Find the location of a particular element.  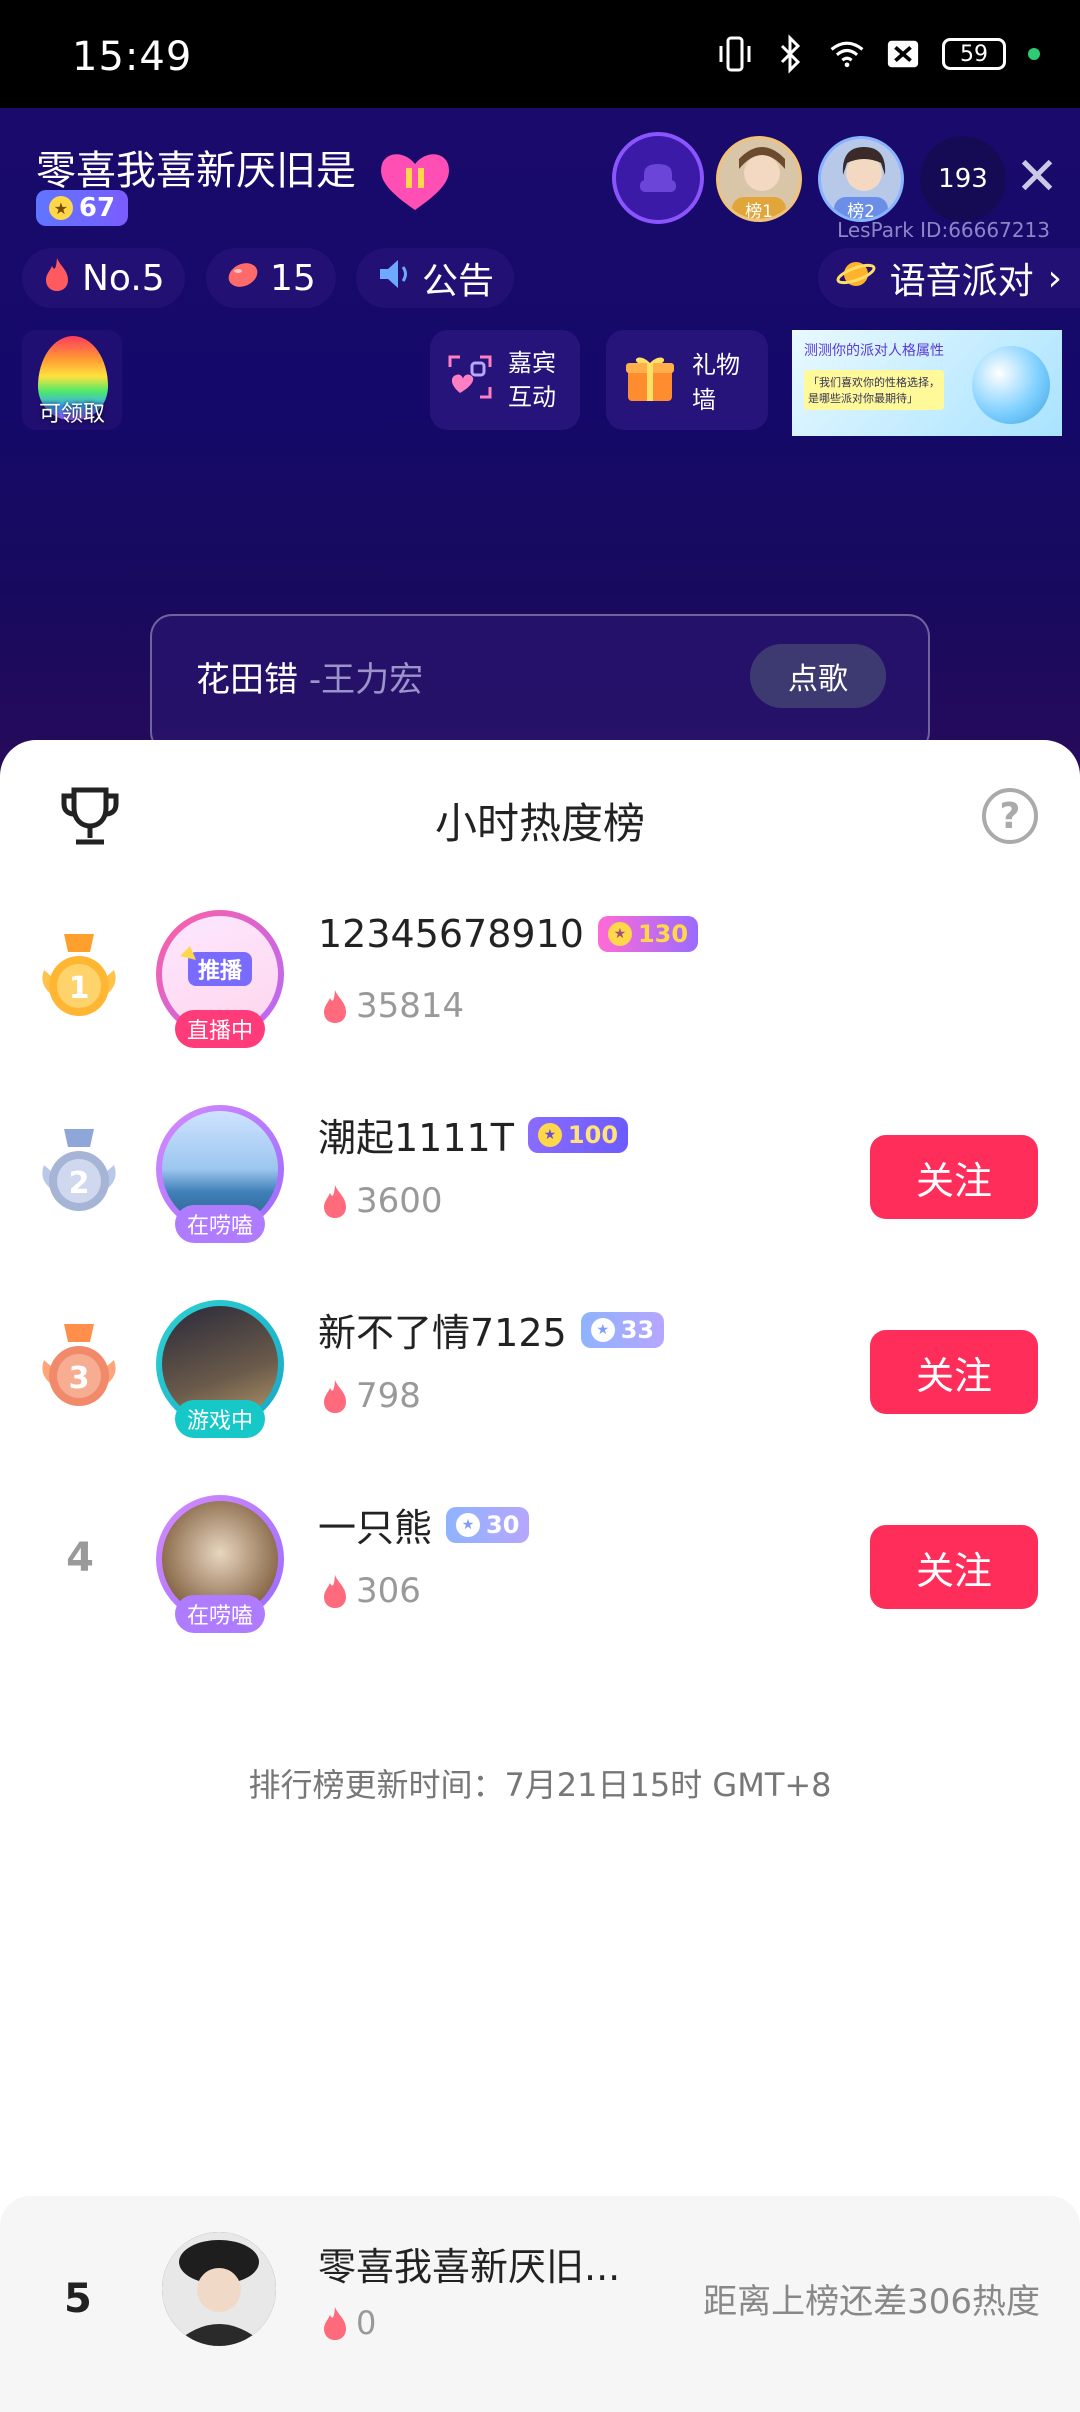

song-title: 花田错 is located at coordinates (247, 680).